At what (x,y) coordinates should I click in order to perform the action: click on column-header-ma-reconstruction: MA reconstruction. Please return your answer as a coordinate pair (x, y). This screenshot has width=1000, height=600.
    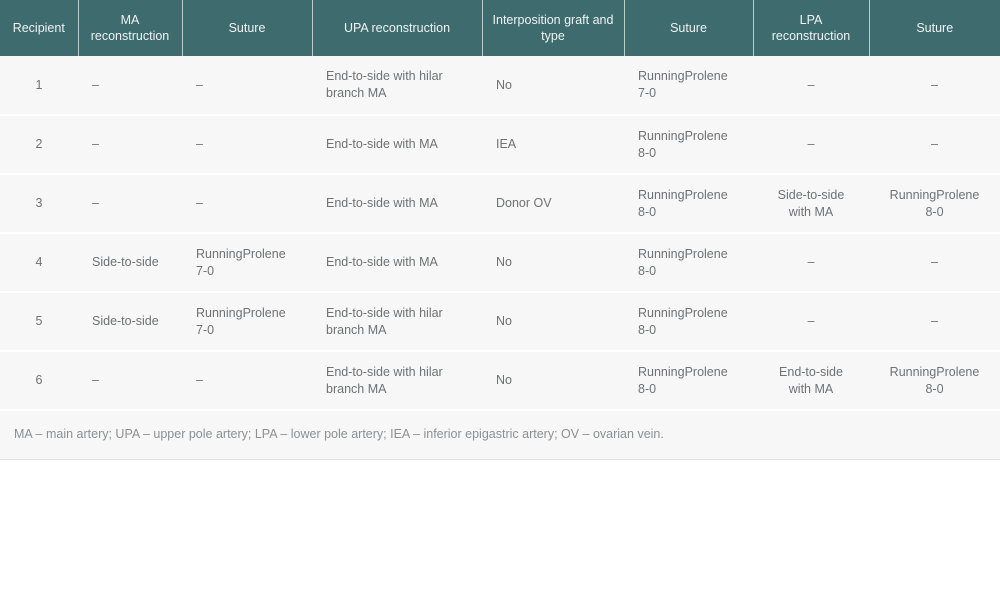
    Looking at the image, I should click on (130, 28).